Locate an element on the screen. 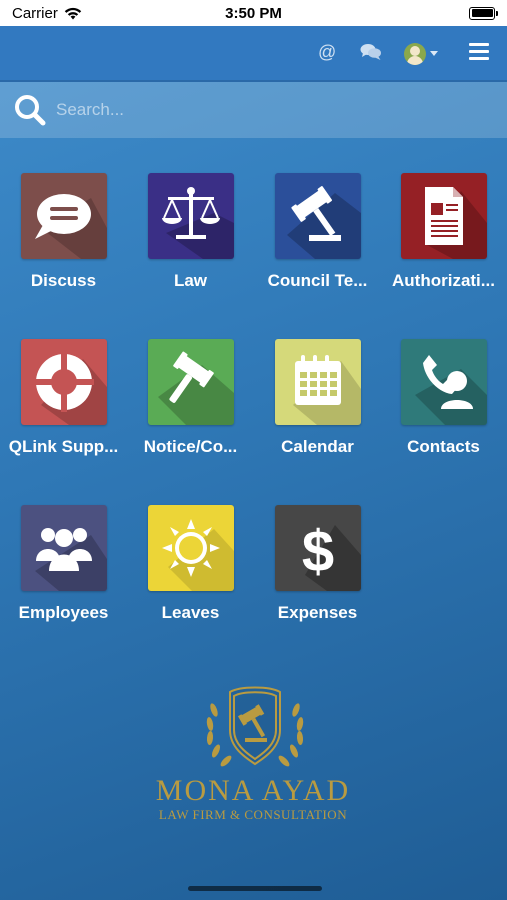 The width and height of the screenshot is (507, 900). app-label: Discuss is located at coordinates (63, 280).